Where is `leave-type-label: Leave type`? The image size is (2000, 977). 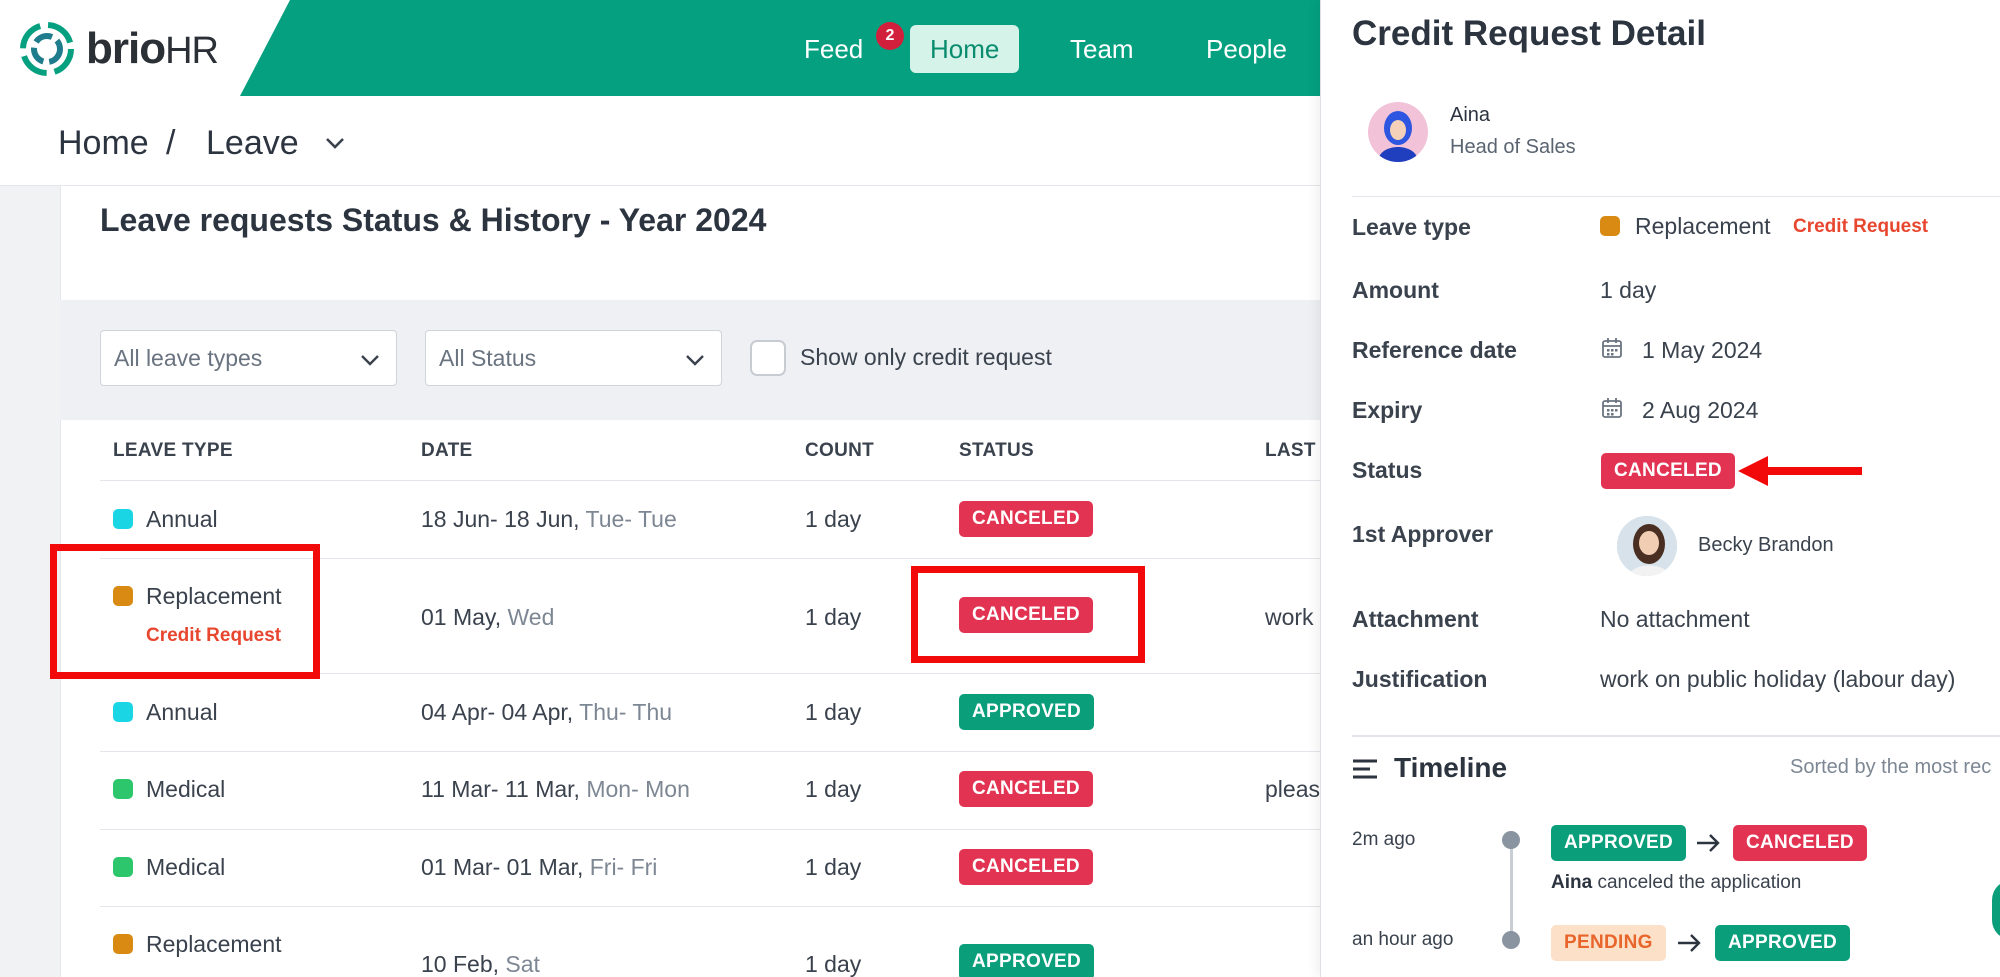 leave-type-label: Leave type is located at coordinates (1411, 227).